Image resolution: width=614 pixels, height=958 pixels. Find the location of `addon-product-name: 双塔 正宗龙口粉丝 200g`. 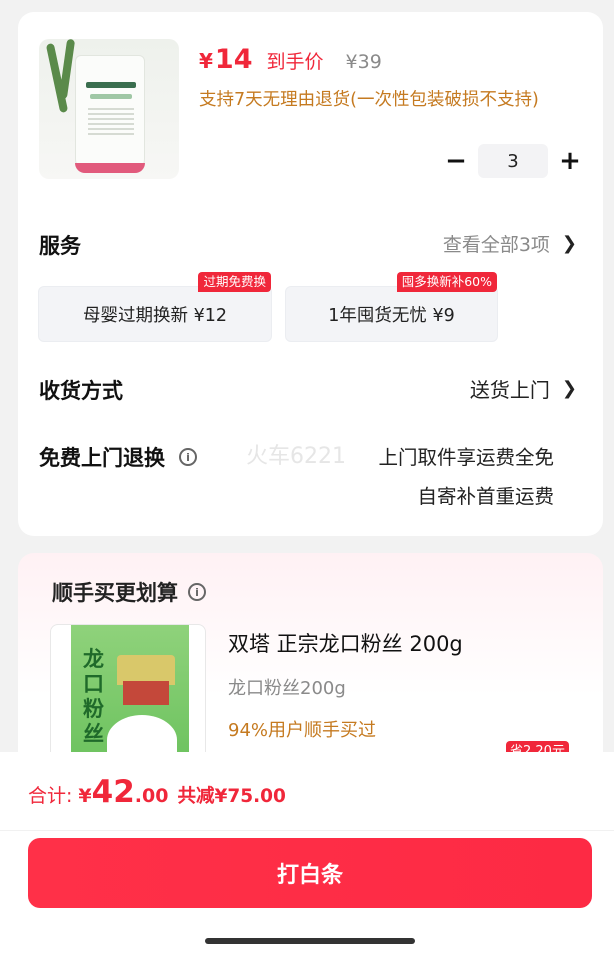

addon-product-name: 双塔 正宗龙口粉丝 200g is located at coordinates (345, 643).